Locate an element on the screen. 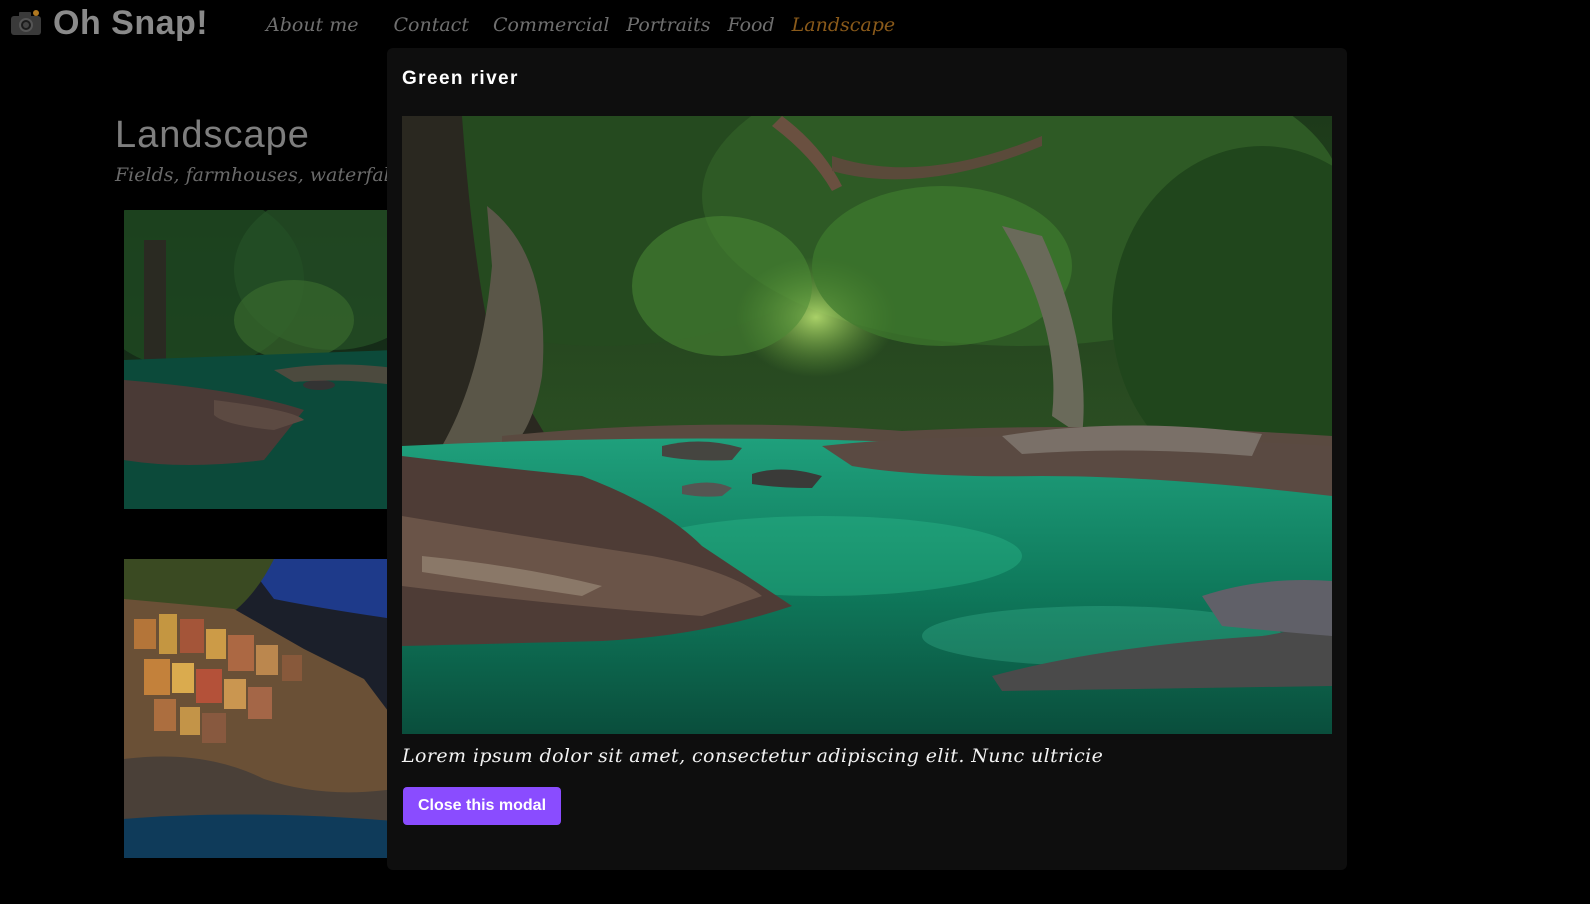  gallery-thumbnail-village is located at coordinates (259, 708).